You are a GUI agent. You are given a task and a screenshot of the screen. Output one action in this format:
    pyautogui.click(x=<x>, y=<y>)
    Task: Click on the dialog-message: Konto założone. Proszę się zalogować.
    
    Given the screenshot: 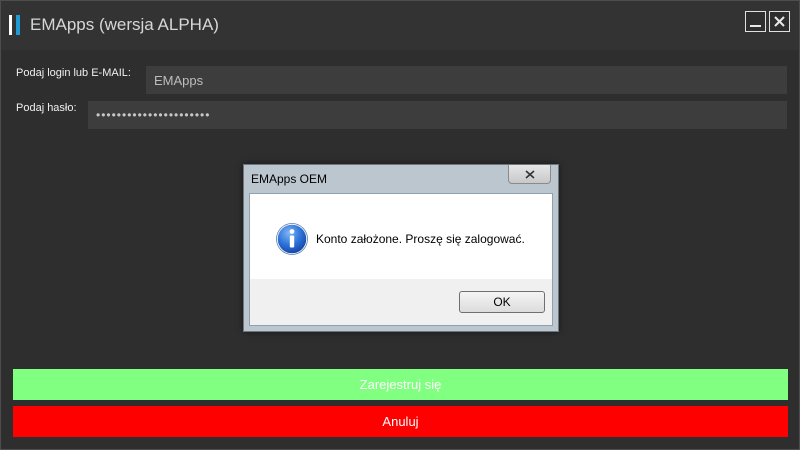 What is the action you would take?
    pyautogui.click(x=420, y=239)
    